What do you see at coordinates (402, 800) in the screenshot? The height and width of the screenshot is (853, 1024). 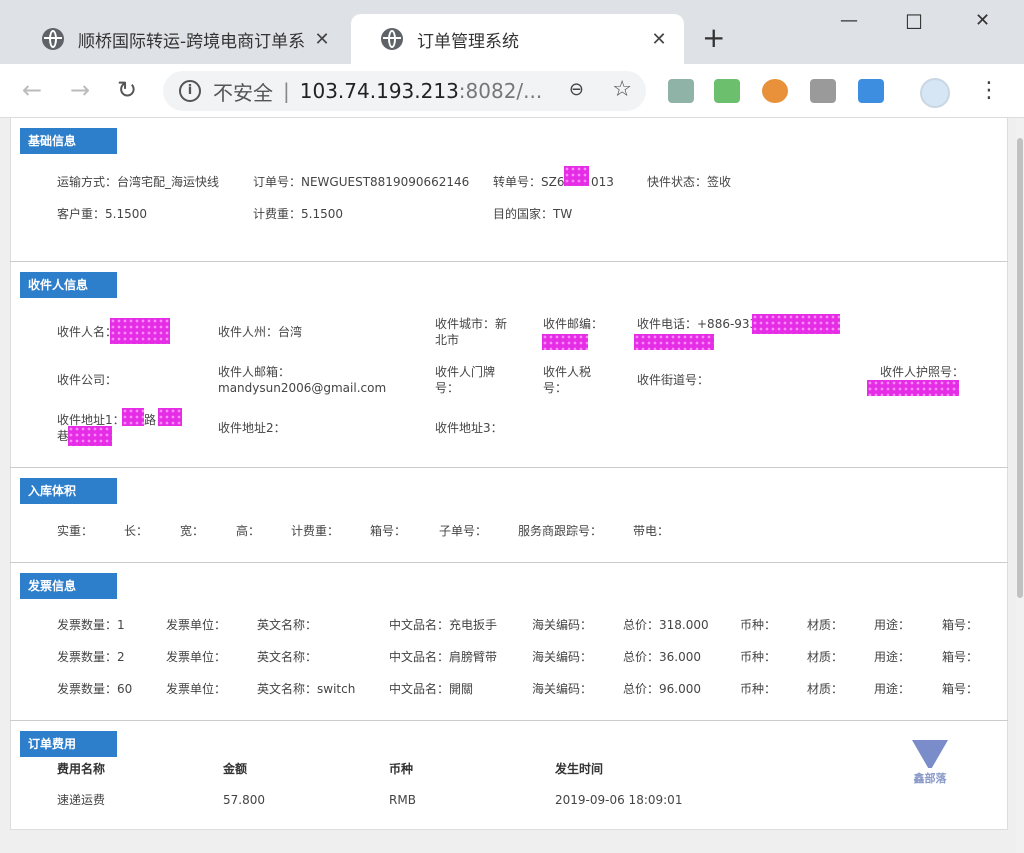 I see `fee-currency: RMB` at bounding box center [402, 800].